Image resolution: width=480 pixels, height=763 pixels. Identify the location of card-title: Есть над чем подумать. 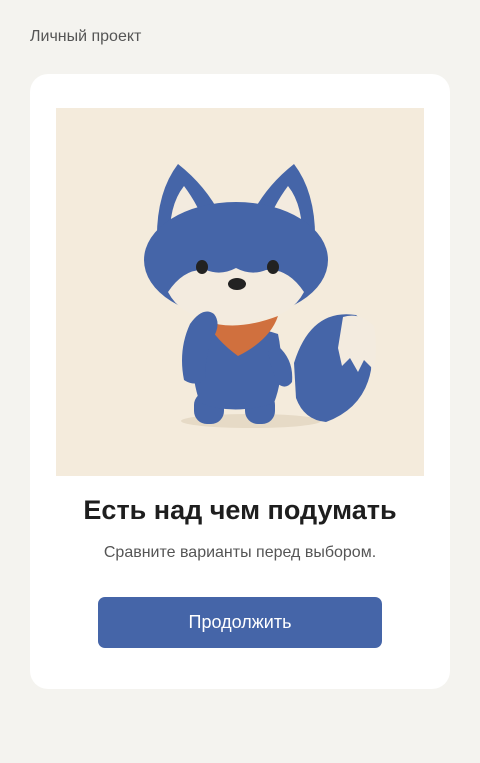
(240, 510).